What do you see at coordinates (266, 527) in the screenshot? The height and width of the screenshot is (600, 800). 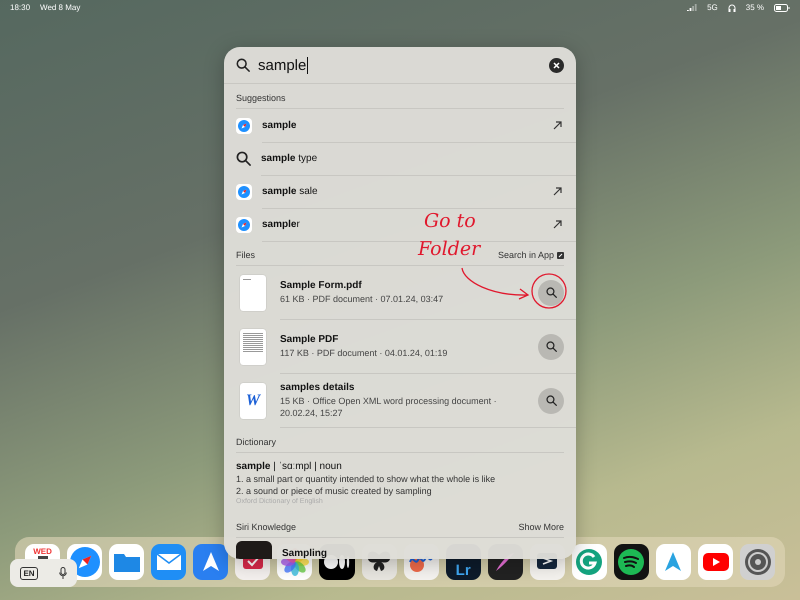 I see `section-header: Siri Knowledge` at bounding box center [266, 527].